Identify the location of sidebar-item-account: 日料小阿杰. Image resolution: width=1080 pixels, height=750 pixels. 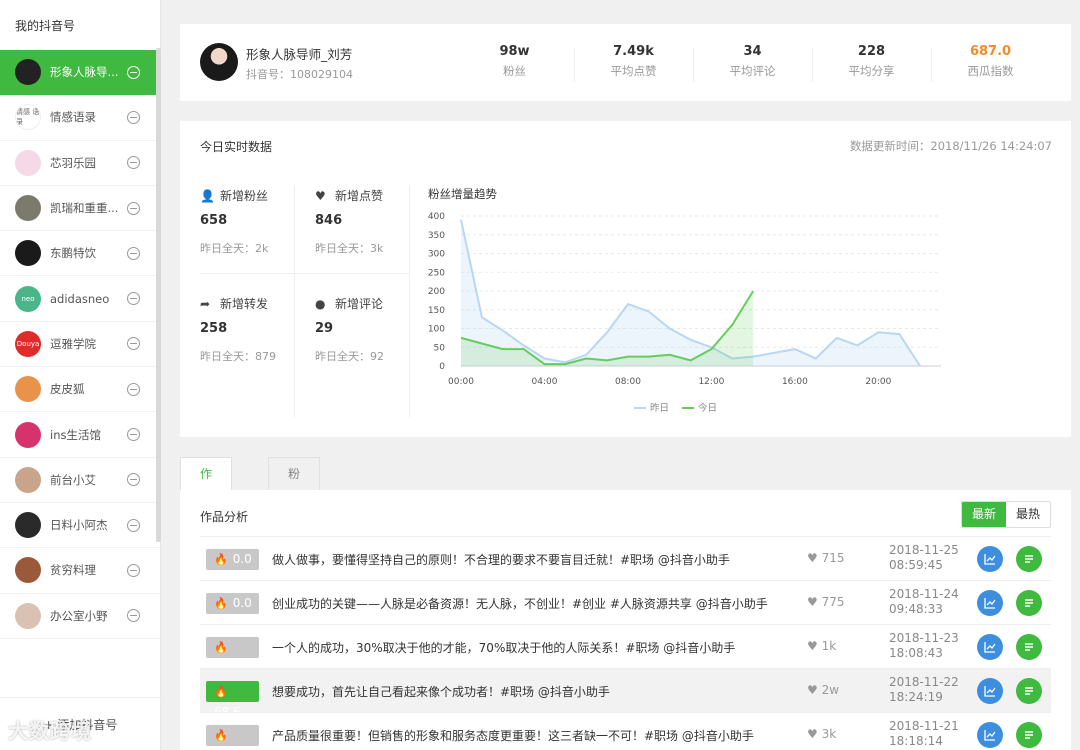
(80, 526).